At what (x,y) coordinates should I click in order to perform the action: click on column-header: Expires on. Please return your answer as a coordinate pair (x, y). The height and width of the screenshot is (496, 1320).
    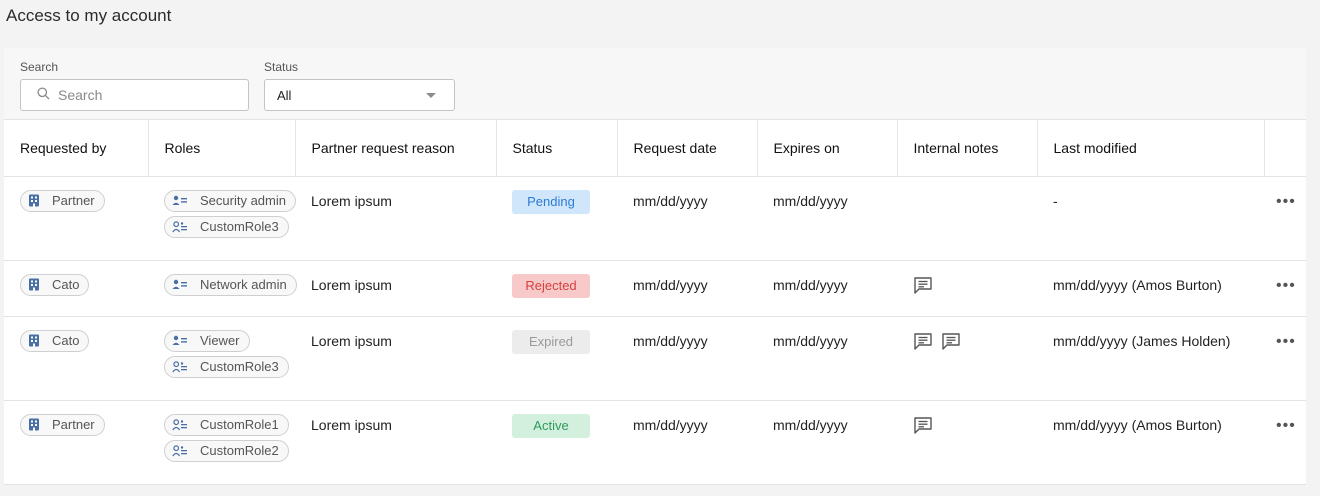
    Looking at the image, I should click on (827, 148).